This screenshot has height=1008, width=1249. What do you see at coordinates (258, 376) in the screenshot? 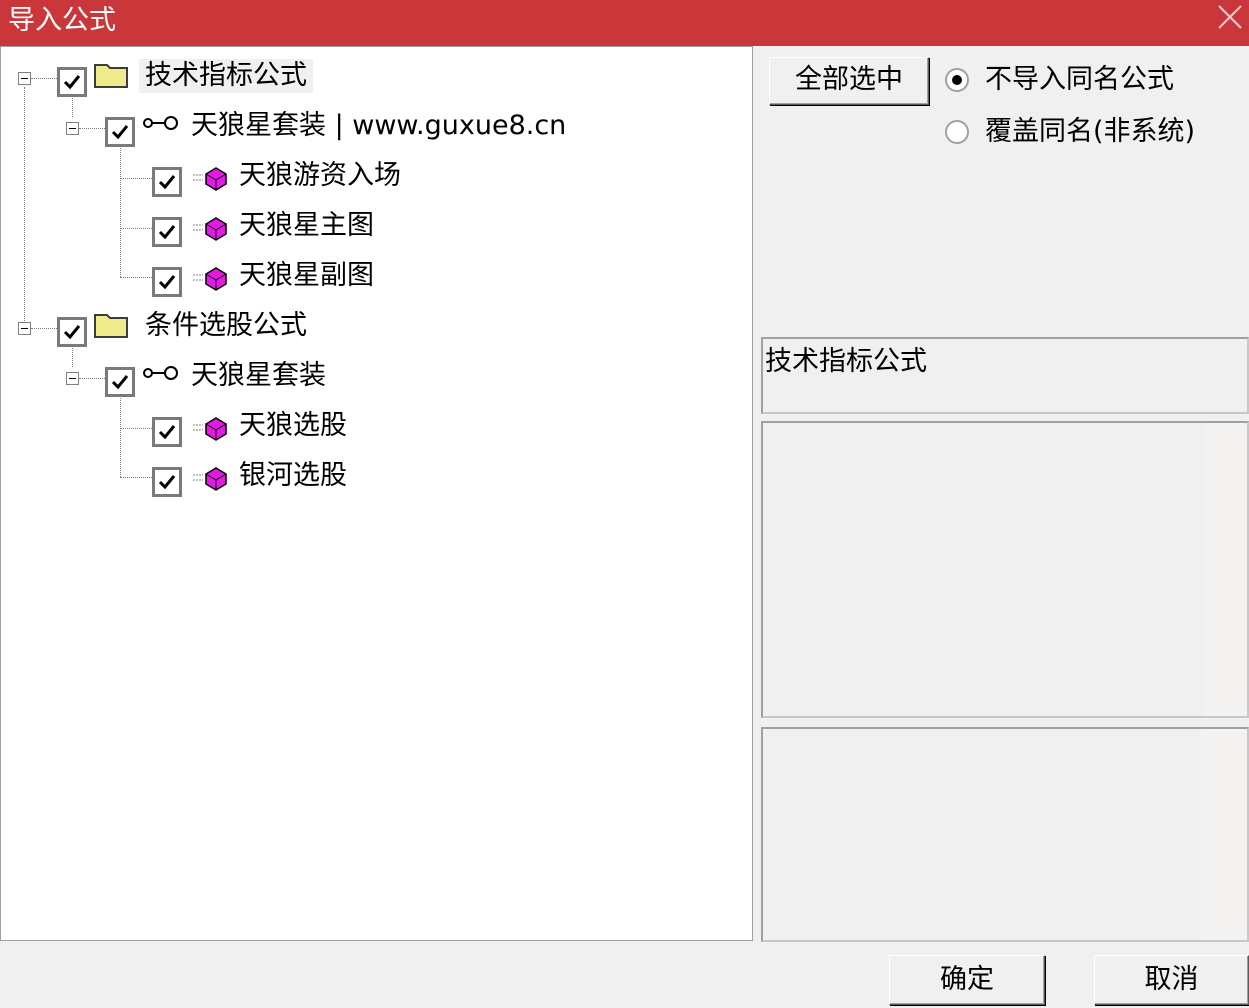
I see `tree-node-label: 天狼星套装` at bounding box center [258, 376].